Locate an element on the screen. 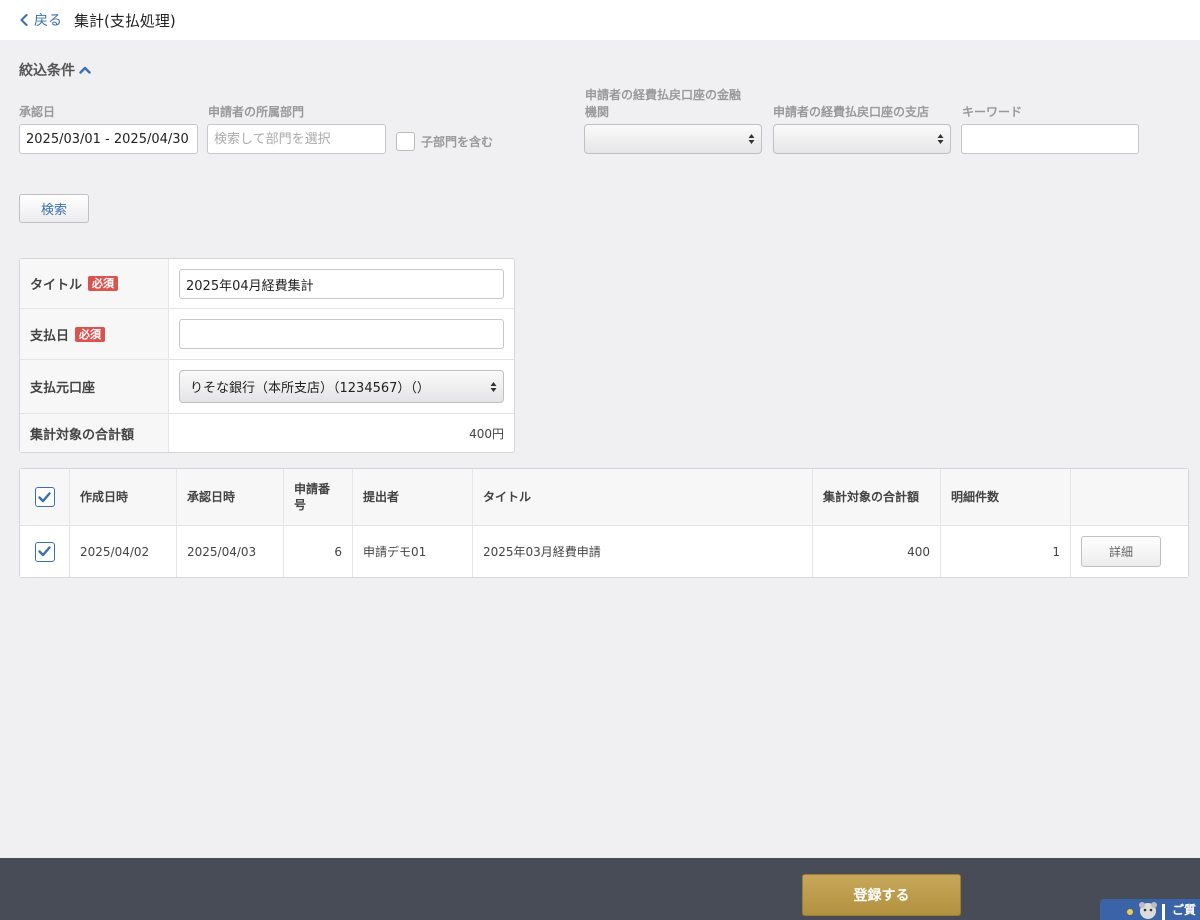 Image resolution: width=1200 pixels, height=920 pixels. form-row-pay-date: 支払日 必須 is located at coordinates (267, 334).